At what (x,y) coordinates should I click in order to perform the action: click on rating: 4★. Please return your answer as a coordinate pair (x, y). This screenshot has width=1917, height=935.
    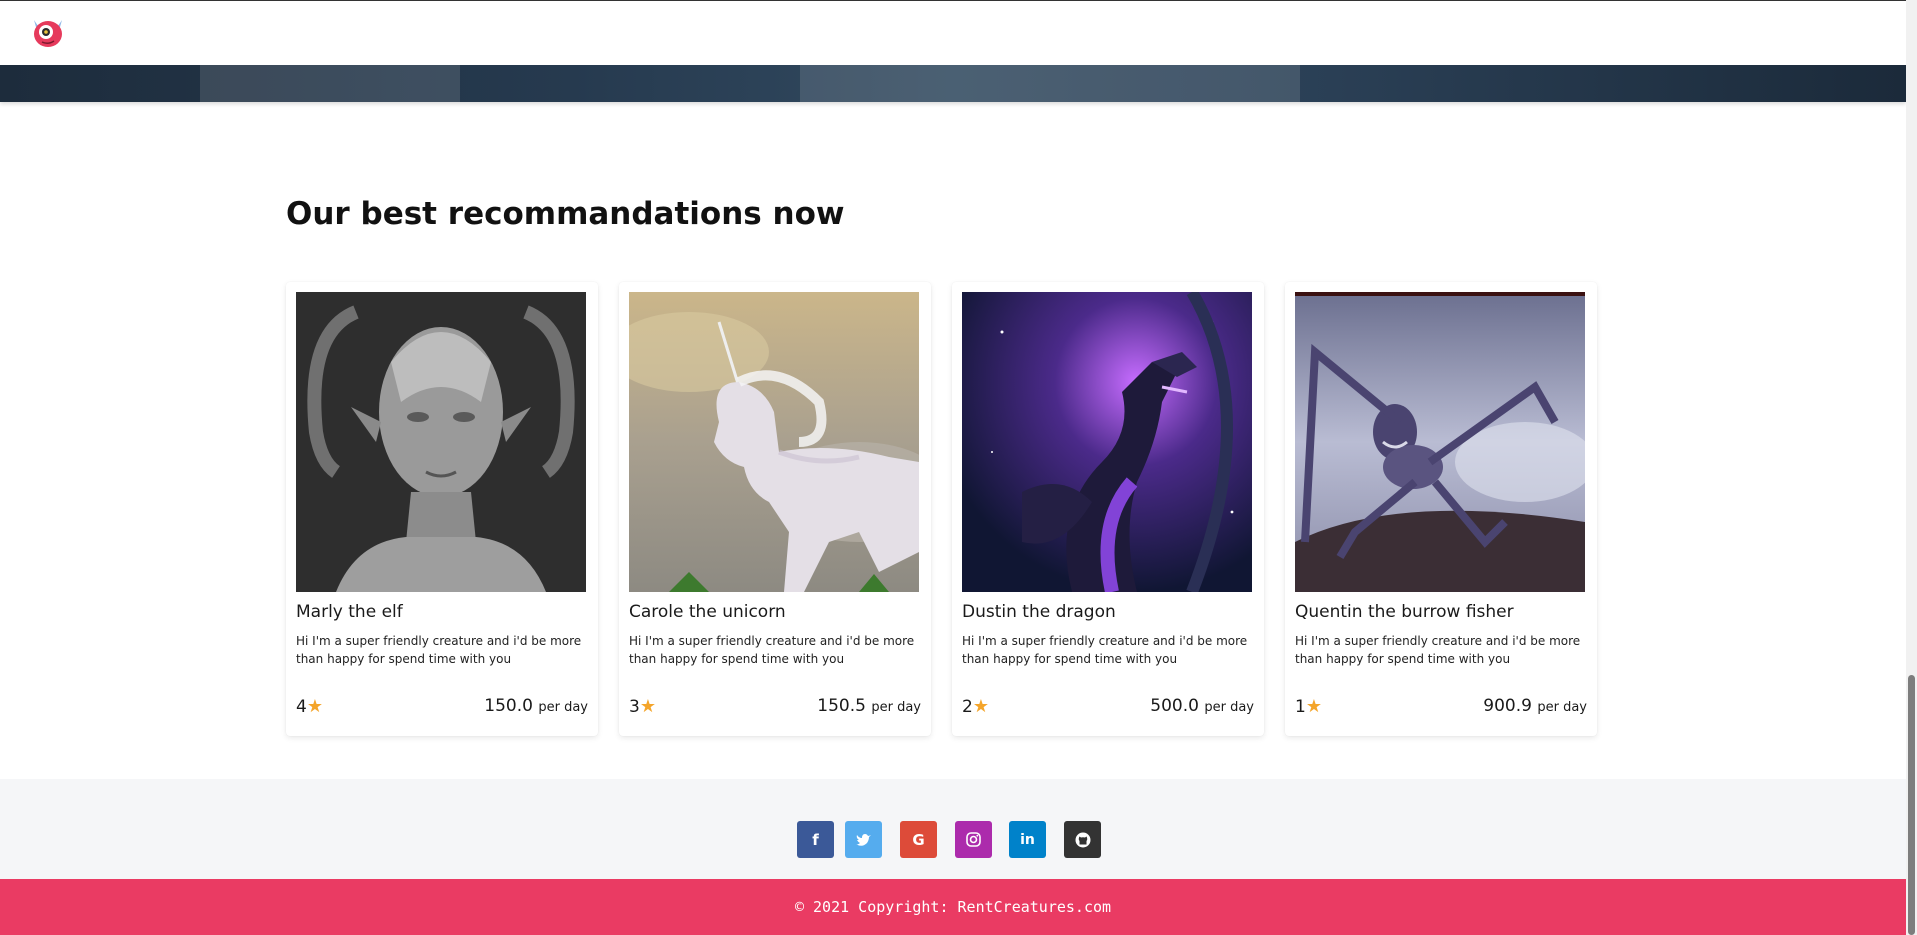
    Looking at the image, I should click on (309, 706).